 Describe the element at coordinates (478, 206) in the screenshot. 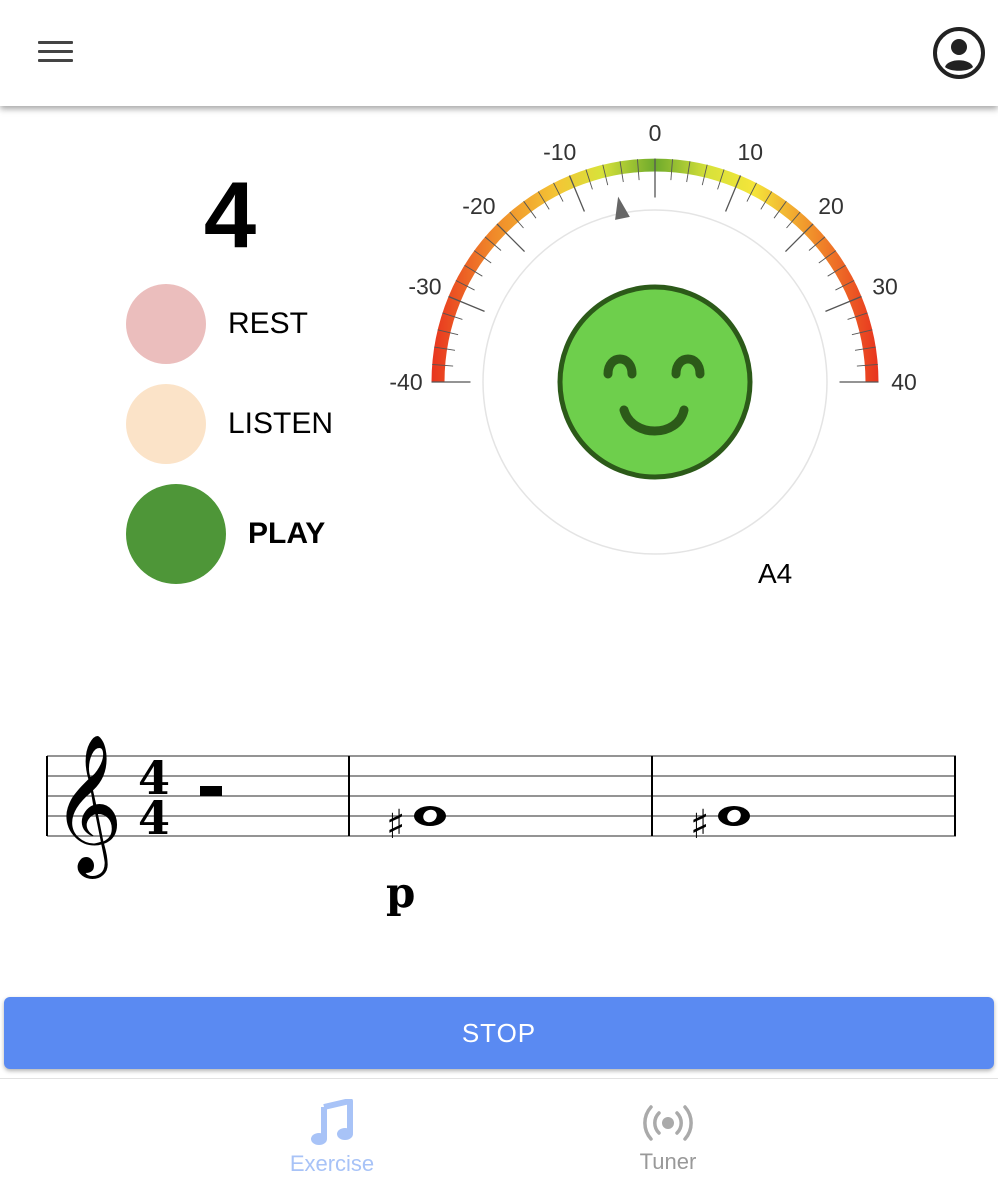

I see `gauge-tick-label: -20` at that location.